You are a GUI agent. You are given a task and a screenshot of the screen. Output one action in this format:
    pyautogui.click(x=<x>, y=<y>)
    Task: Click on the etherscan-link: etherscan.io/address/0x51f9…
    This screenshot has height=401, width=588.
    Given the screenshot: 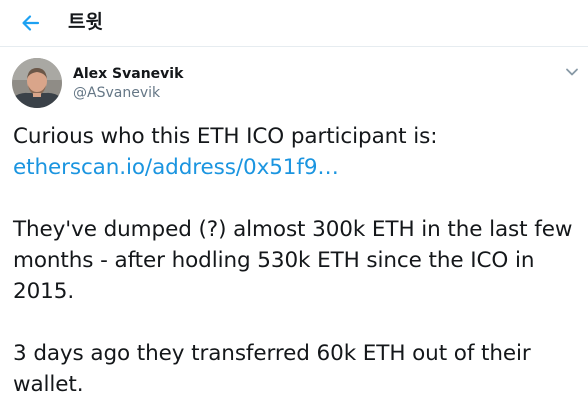 What is the action you would take?
    pyautogui.click(x=176, y=167)
    